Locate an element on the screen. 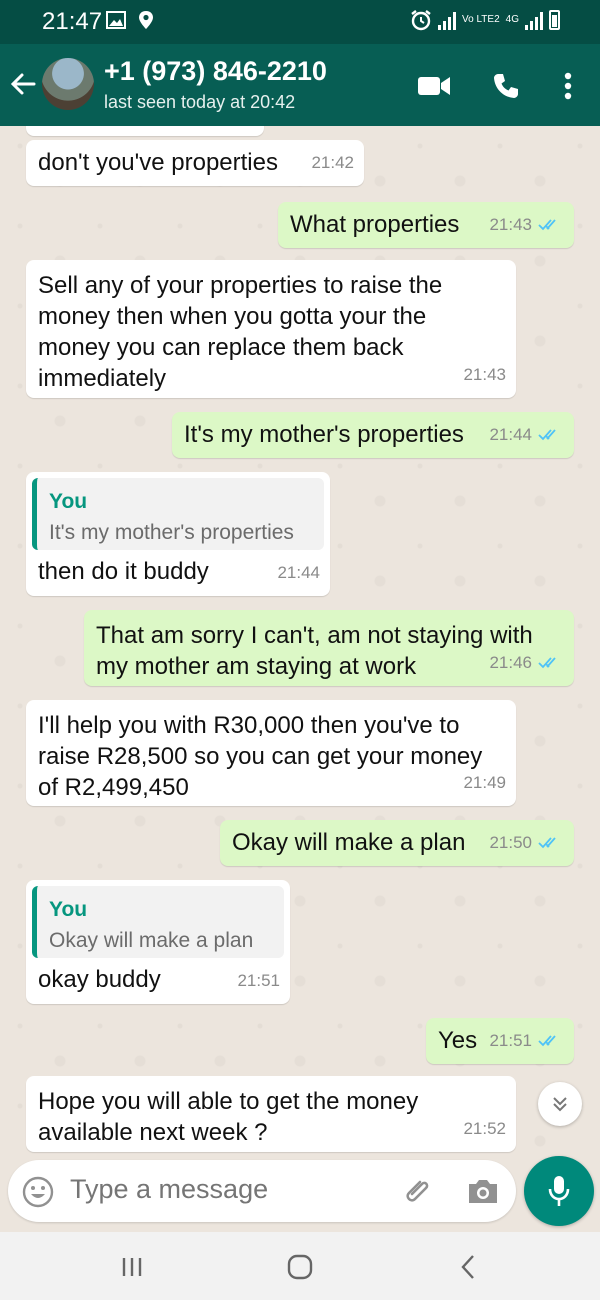 This screenshot has height=1300, width=600. status-bar: 21:47 Vo LTE2 4G is located at coordinates (300, 22).